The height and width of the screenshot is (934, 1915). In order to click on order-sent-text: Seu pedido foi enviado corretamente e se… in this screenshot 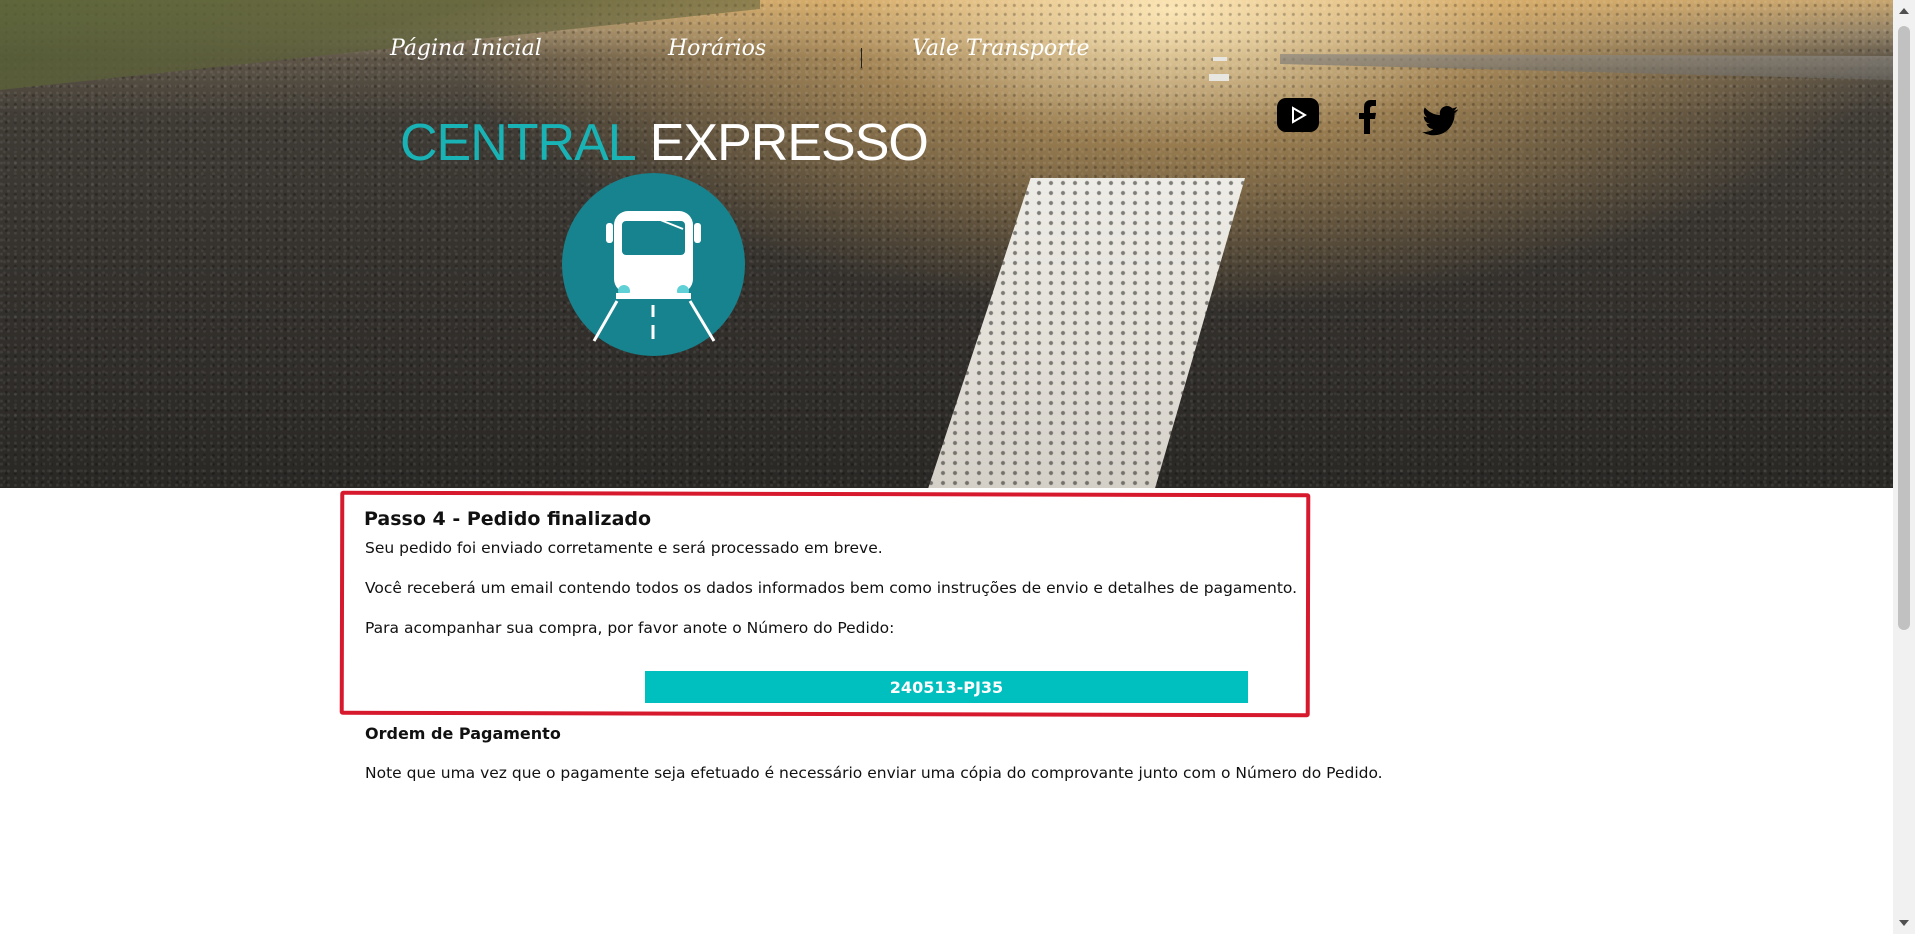, I will do `click(624, 548)`.